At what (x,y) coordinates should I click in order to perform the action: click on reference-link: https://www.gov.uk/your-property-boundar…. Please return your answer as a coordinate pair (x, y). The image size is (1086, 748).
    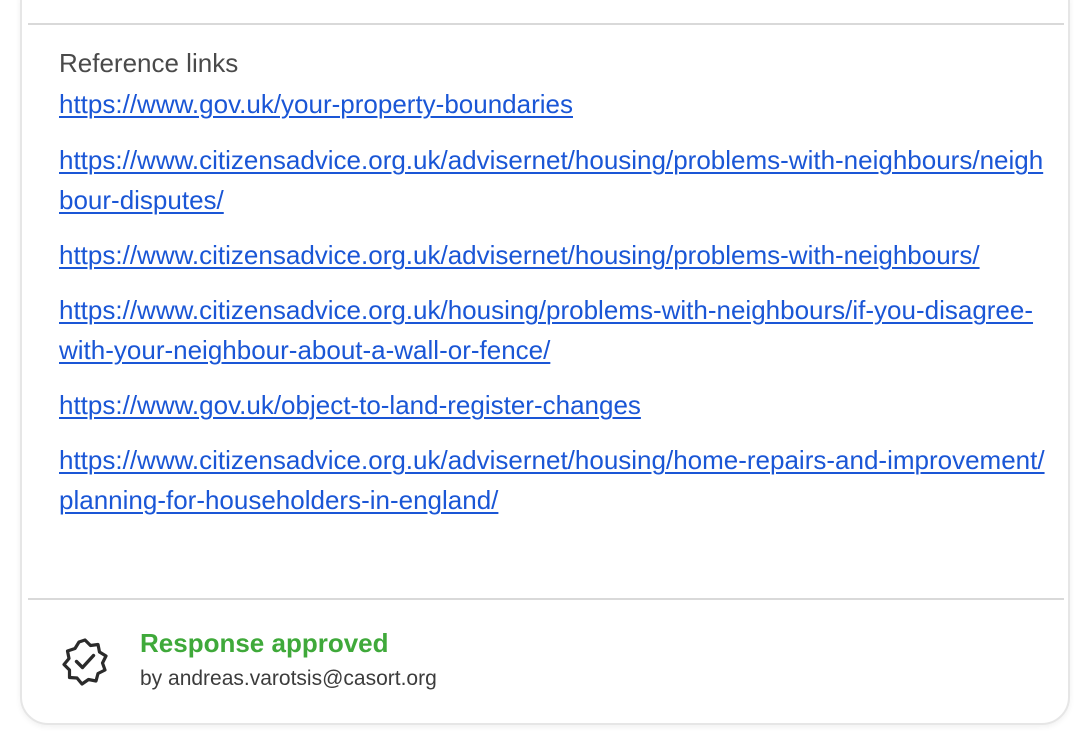
    Looking at the image, I should click on (554, 104).